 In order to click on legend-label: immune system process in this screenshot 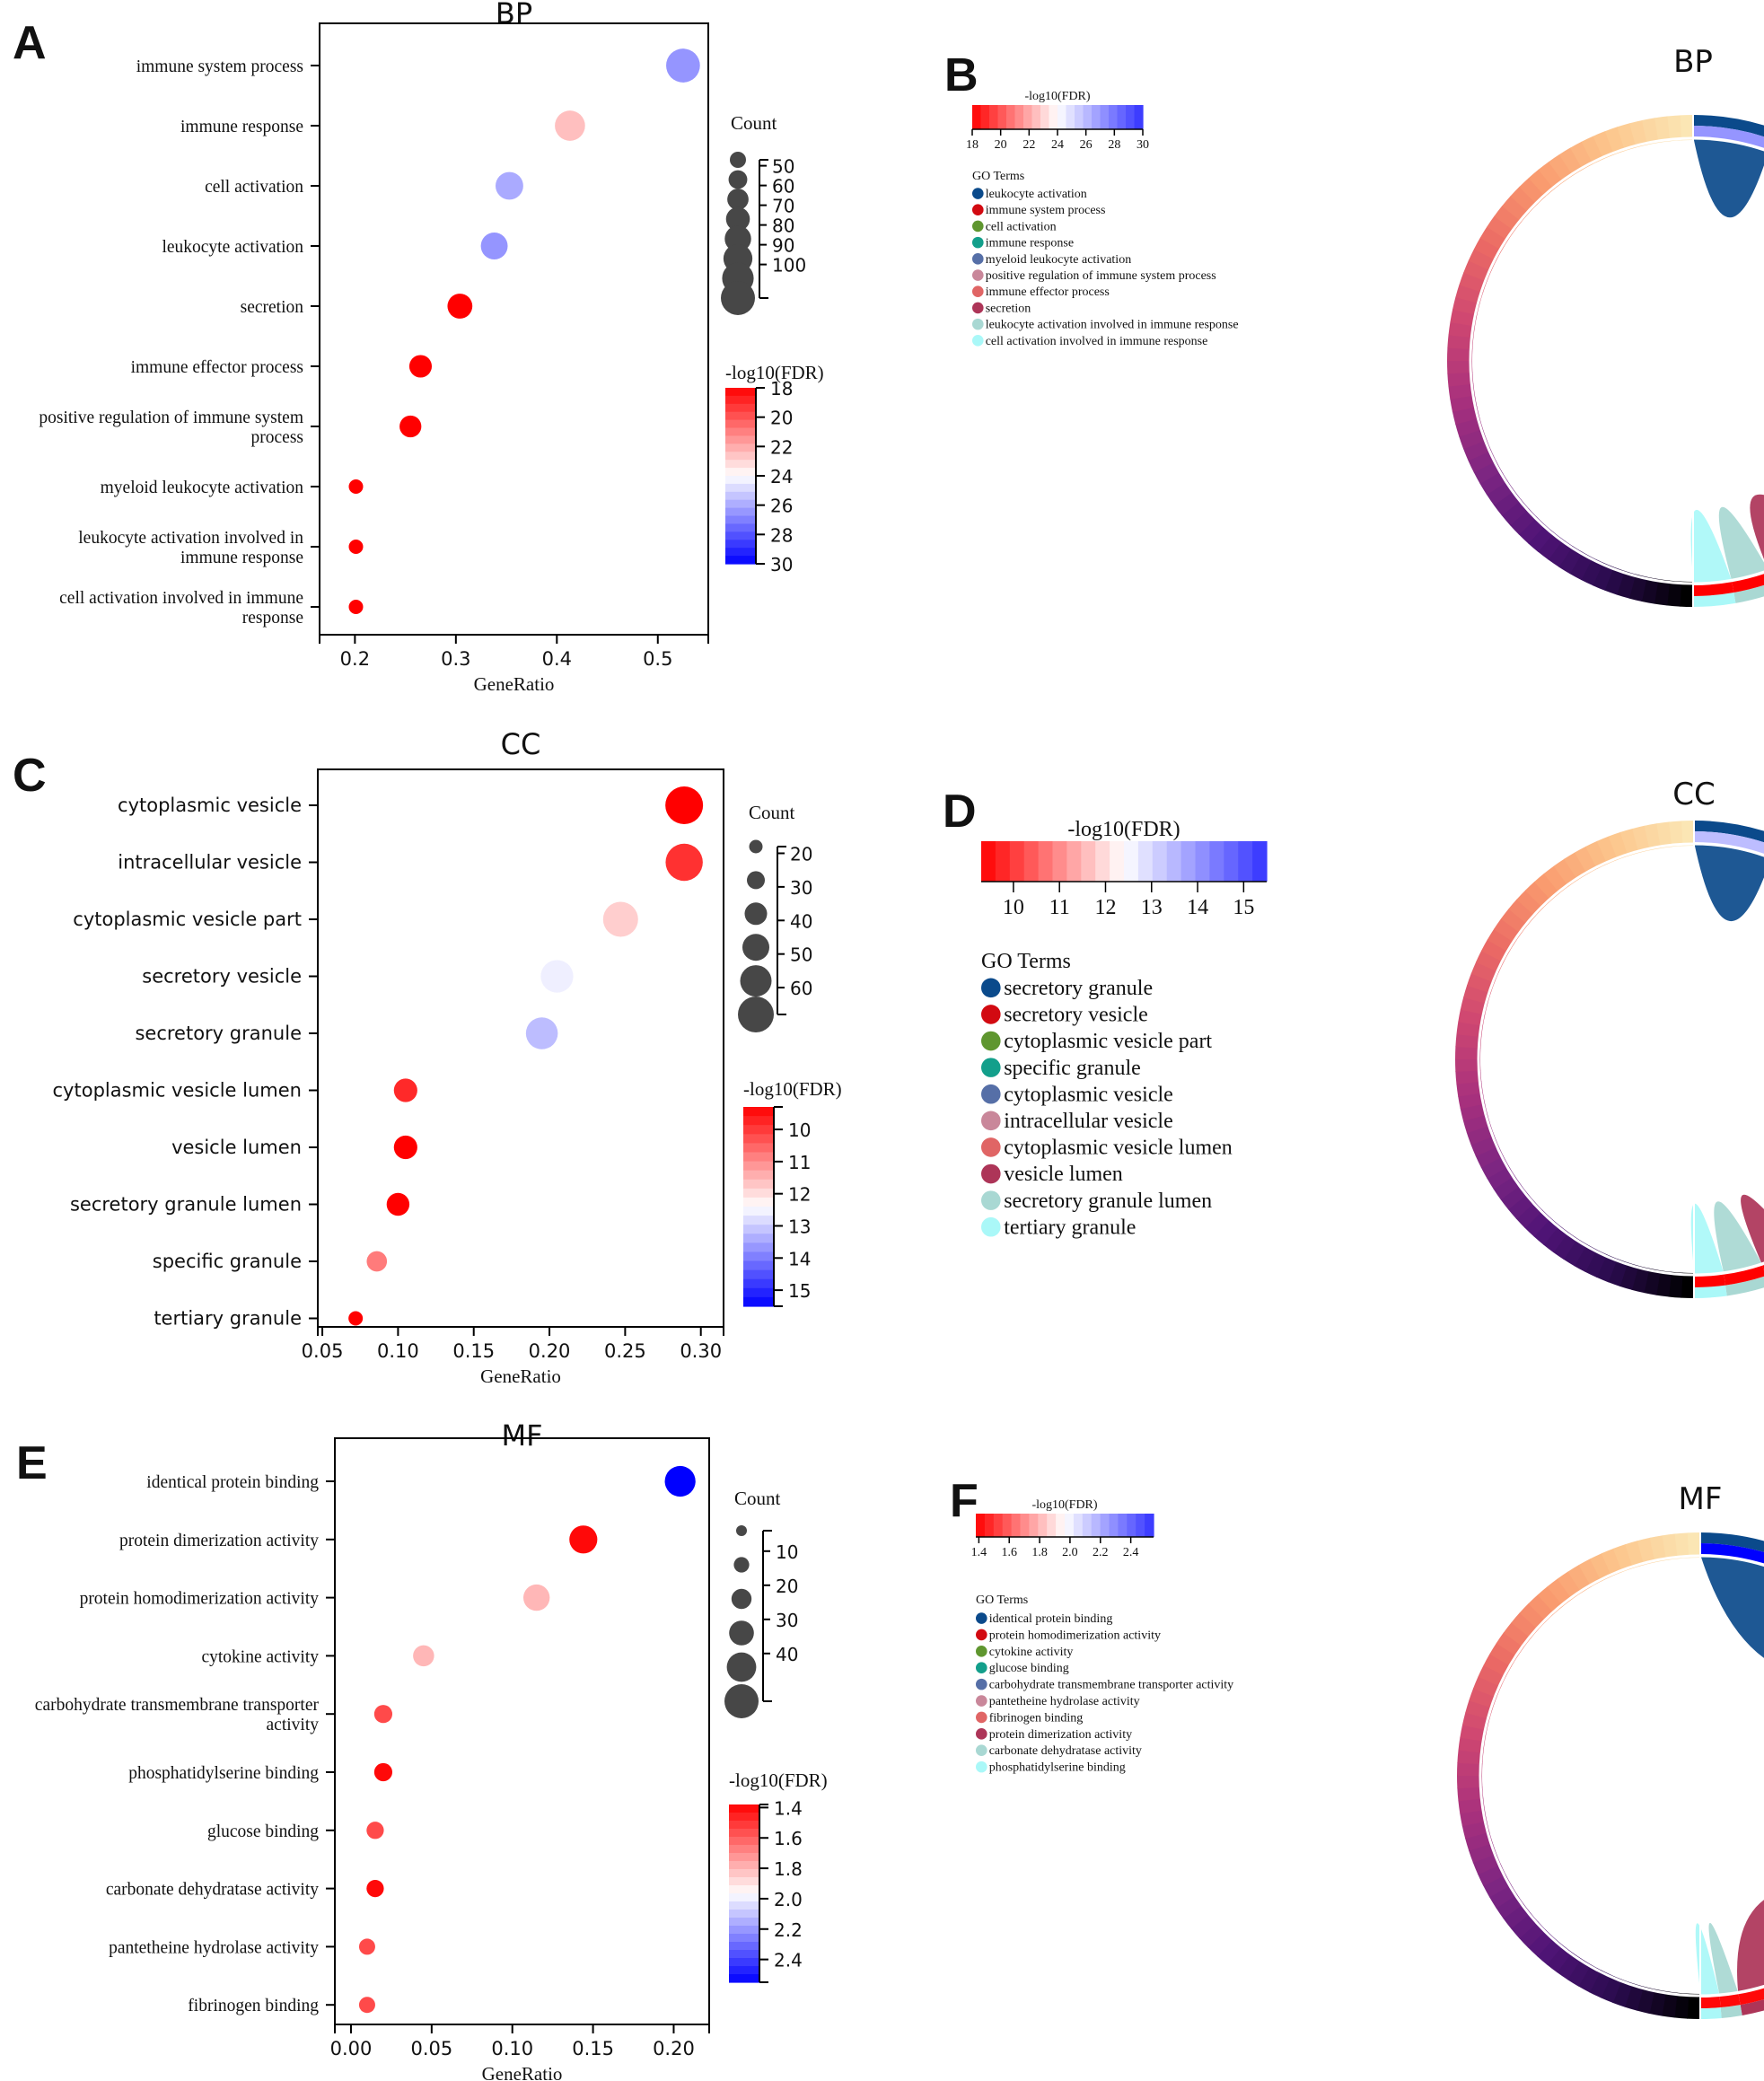, I will do `click(1046, 210)`.